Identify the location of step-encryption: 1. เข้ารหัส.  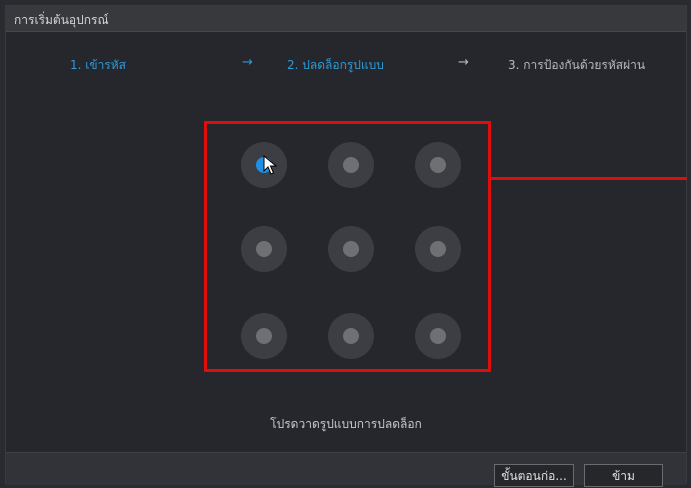
(98, 65).